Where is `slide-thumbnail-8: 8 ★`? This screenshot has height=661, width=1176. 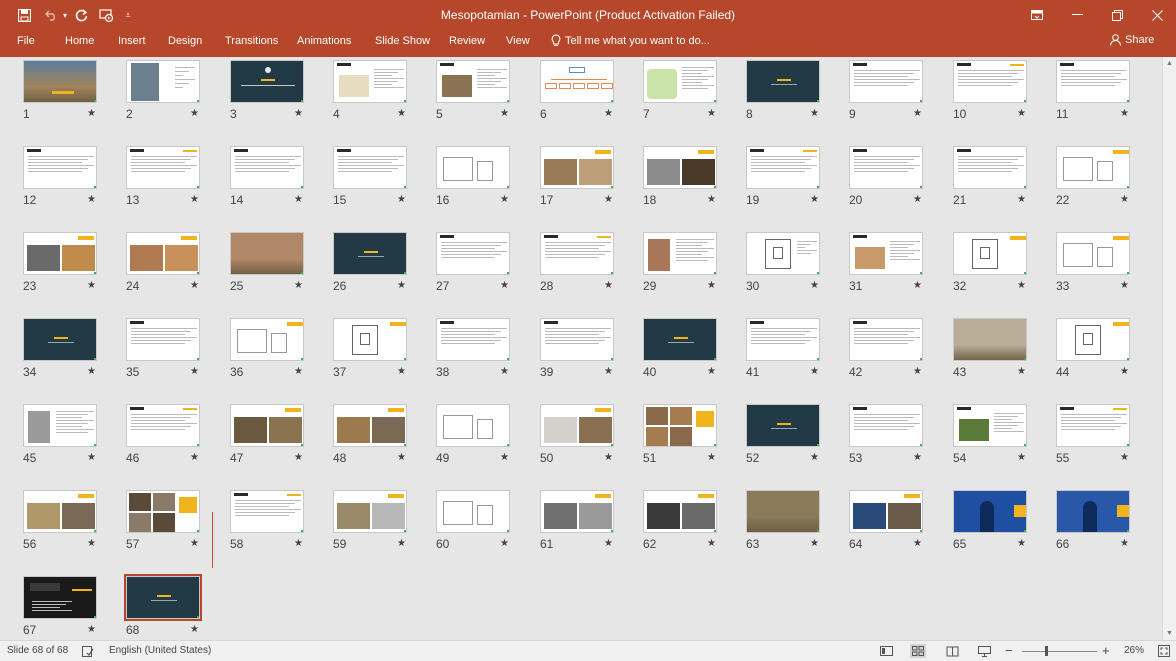 slide-thumbnail-8: 8 ★ is located at coordinates (796, 101).